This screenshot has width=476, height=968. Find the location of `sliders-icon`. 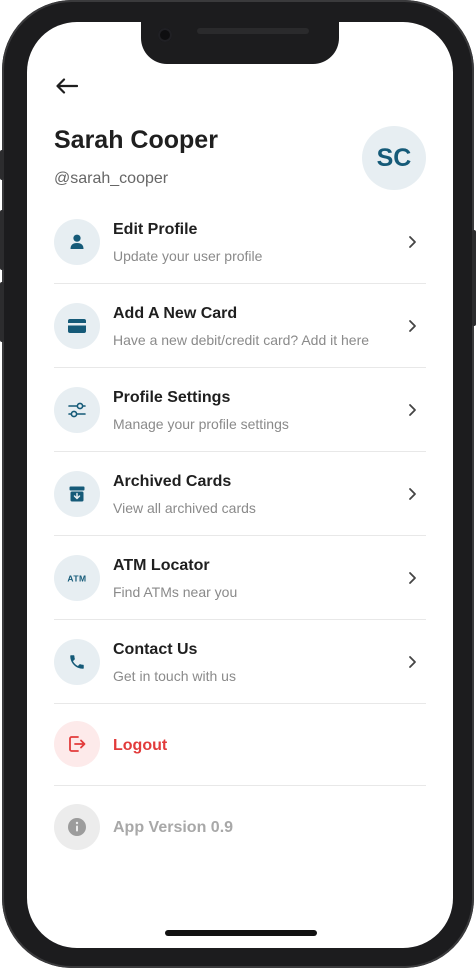

sliders-icon is located at coordinates (77, 410).